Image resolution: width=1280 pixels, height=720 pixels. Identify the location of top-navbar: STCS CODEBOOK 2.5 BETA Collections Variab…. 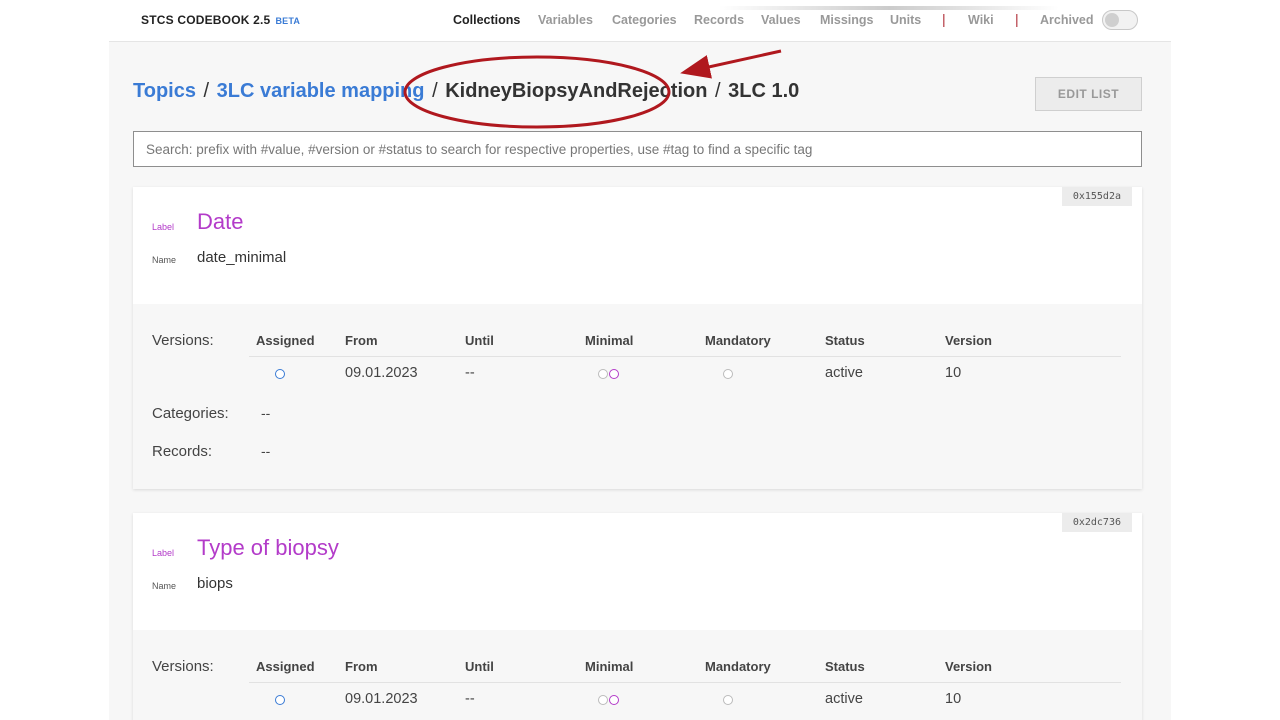
(640, 21).